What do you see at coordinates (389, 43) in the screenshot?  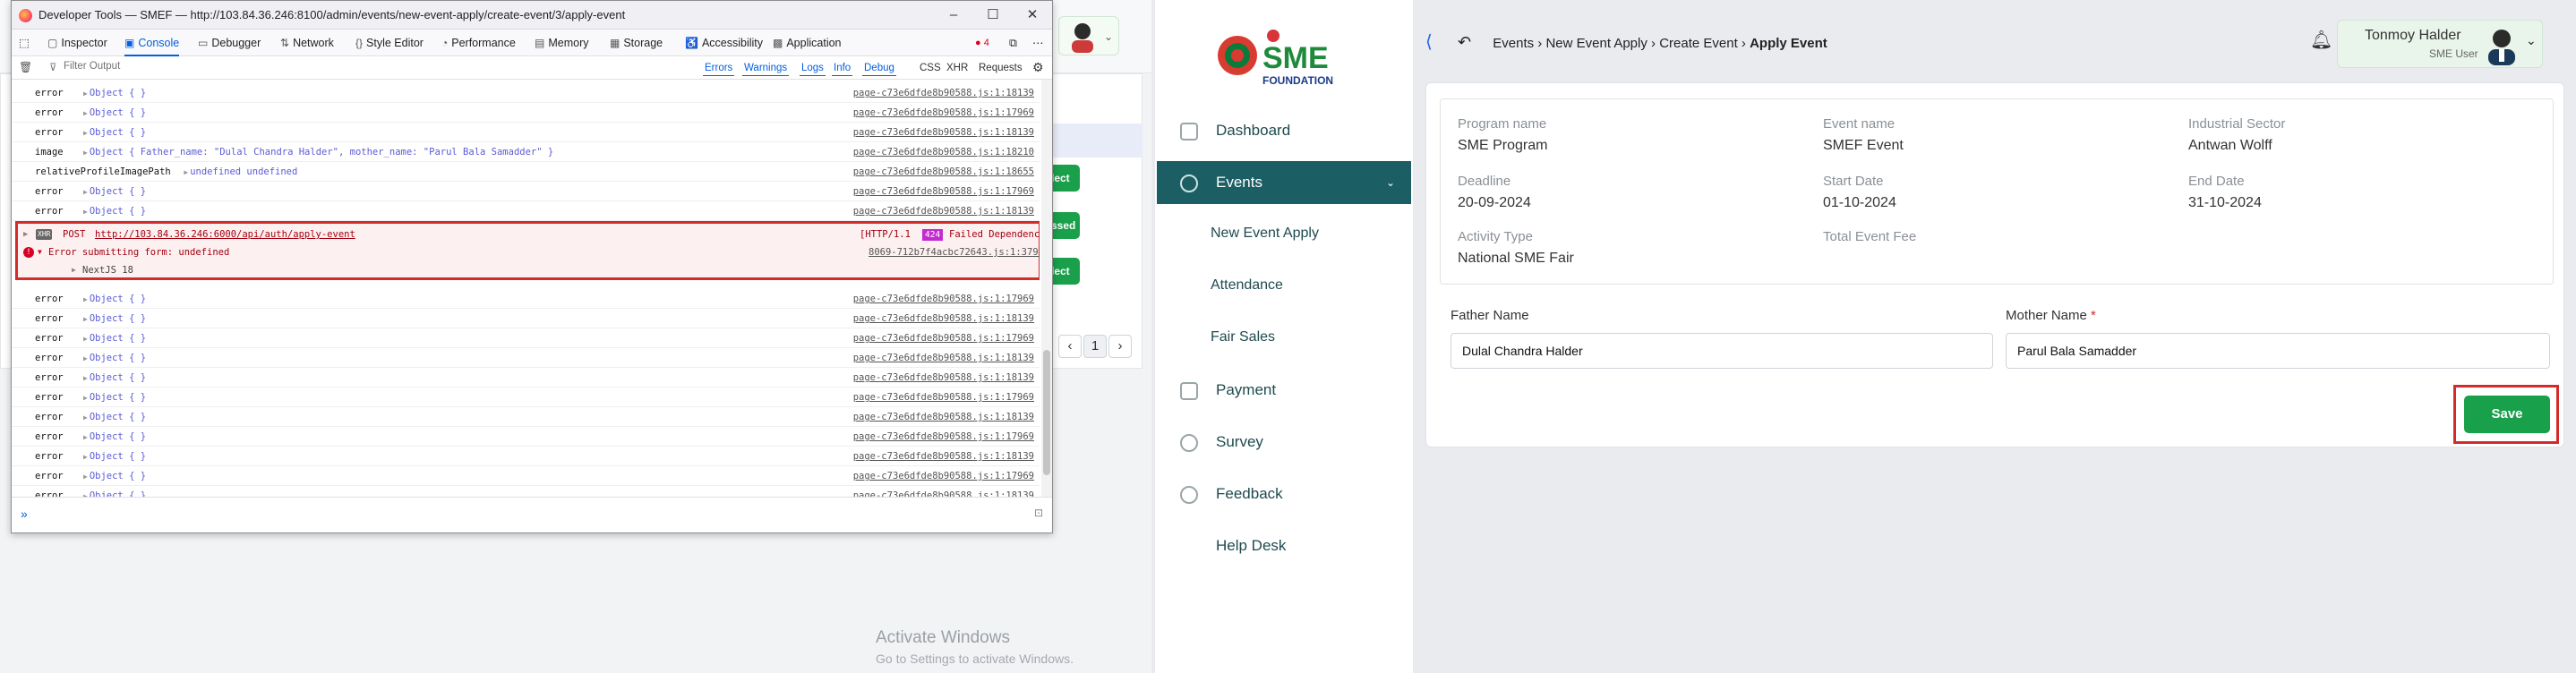 I see `tab-style-editor: {} Style Editor` at bounding box center [389, 43].